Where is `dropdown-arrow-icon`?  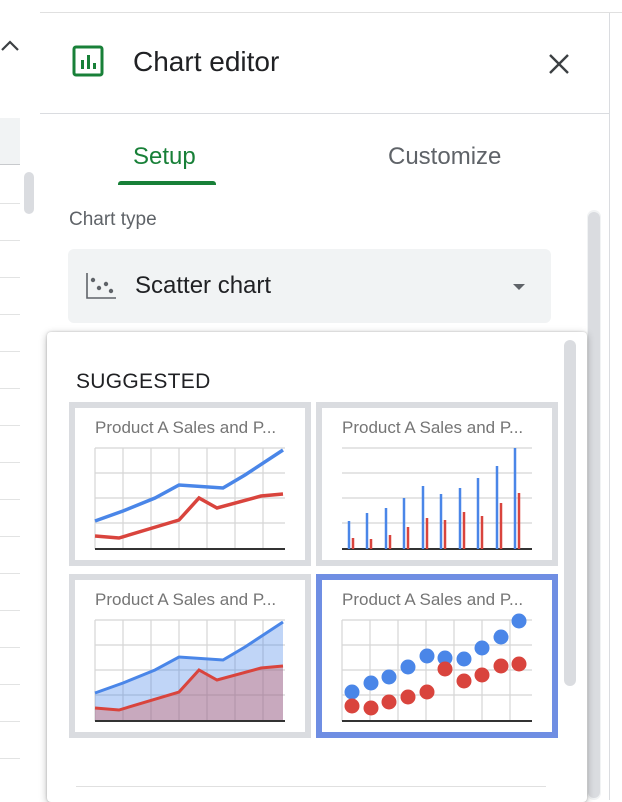
dropdown-arrow-icon is located at coordinates (519, 287).